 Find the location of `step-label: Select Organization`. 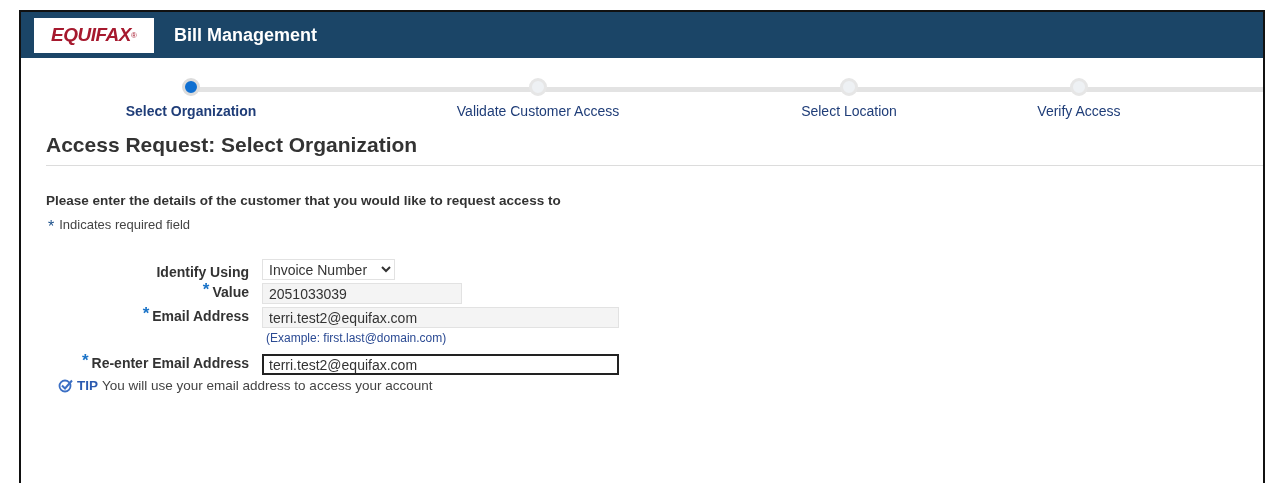

step-label: Select Organization is located at coordinates (191, 111).